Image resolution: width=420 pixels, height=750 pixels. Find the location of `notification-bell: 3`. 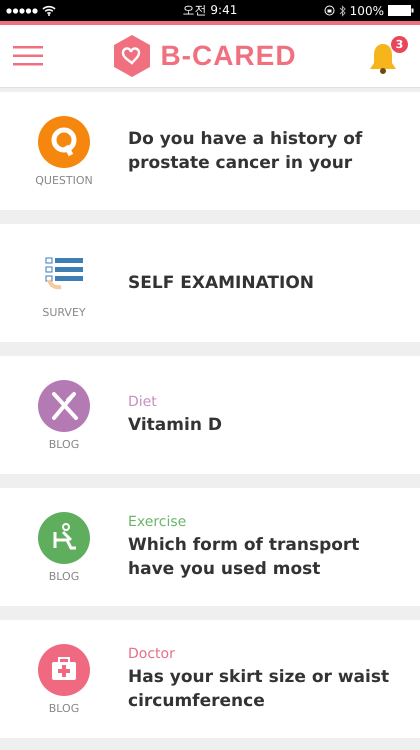

notification-bell: 3 is located at coordinates (388, 56).